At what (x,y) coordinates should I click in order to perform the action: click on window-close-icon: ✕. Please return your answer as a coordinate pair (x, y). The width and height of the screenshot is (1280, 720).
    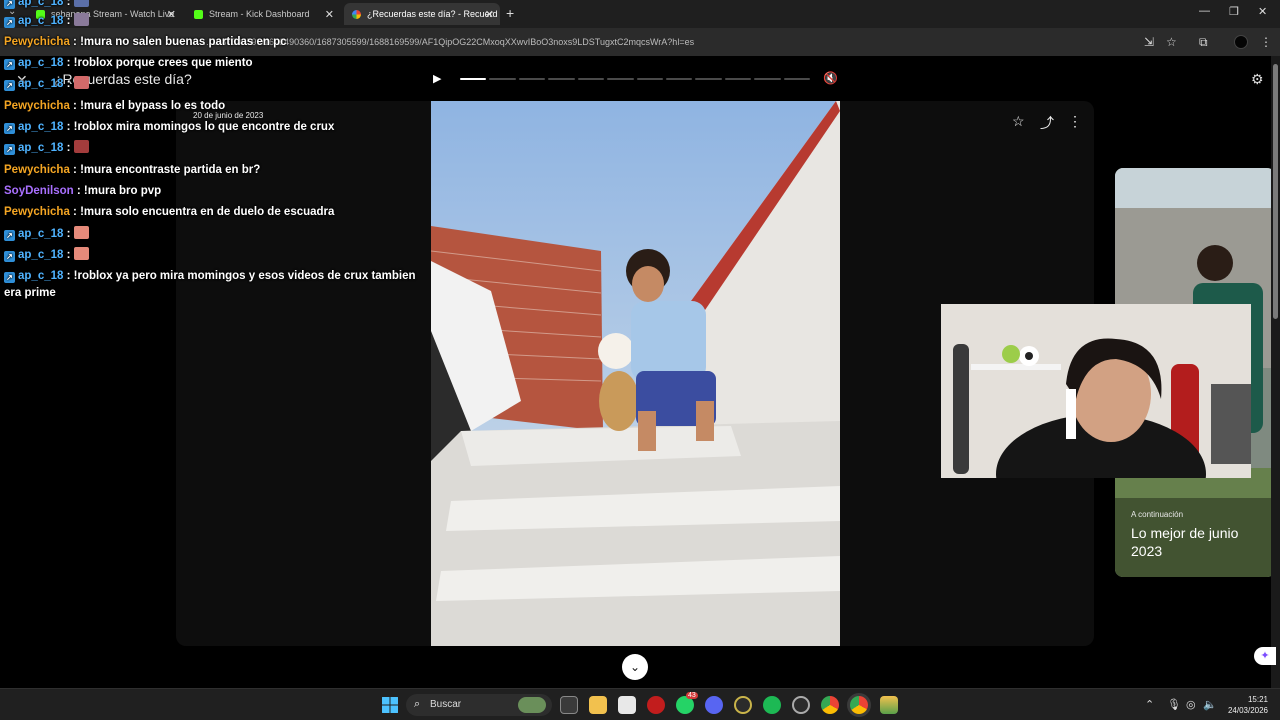
    Looking at the image, I should click on (1262, 11).